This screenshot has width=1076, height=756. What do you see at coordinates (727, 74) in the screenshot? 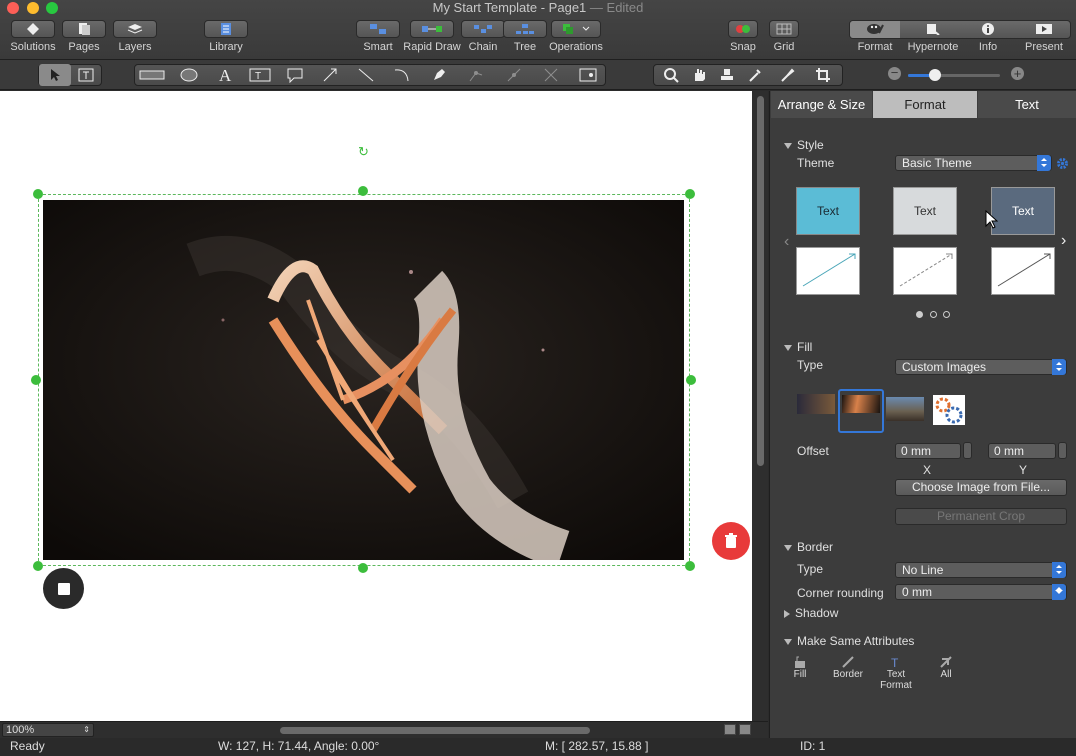
I see `stamp-icon` at bounding box center [727, 74].